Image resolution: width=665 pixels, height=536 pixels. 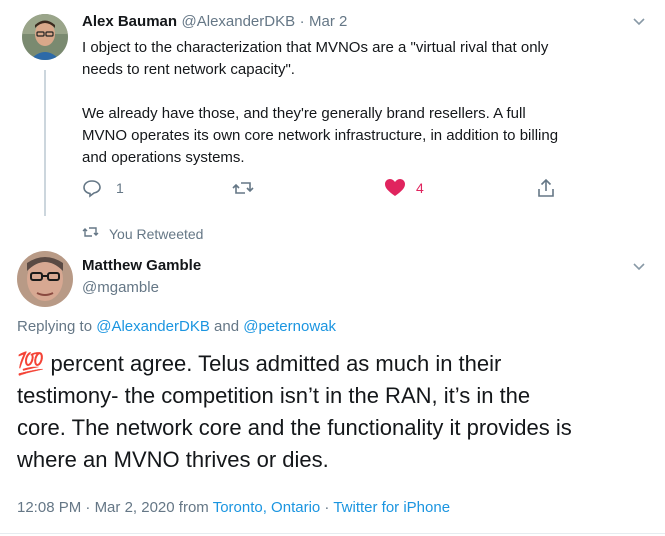 I want to click on thread-connector-line, so click(x=45, y=143).